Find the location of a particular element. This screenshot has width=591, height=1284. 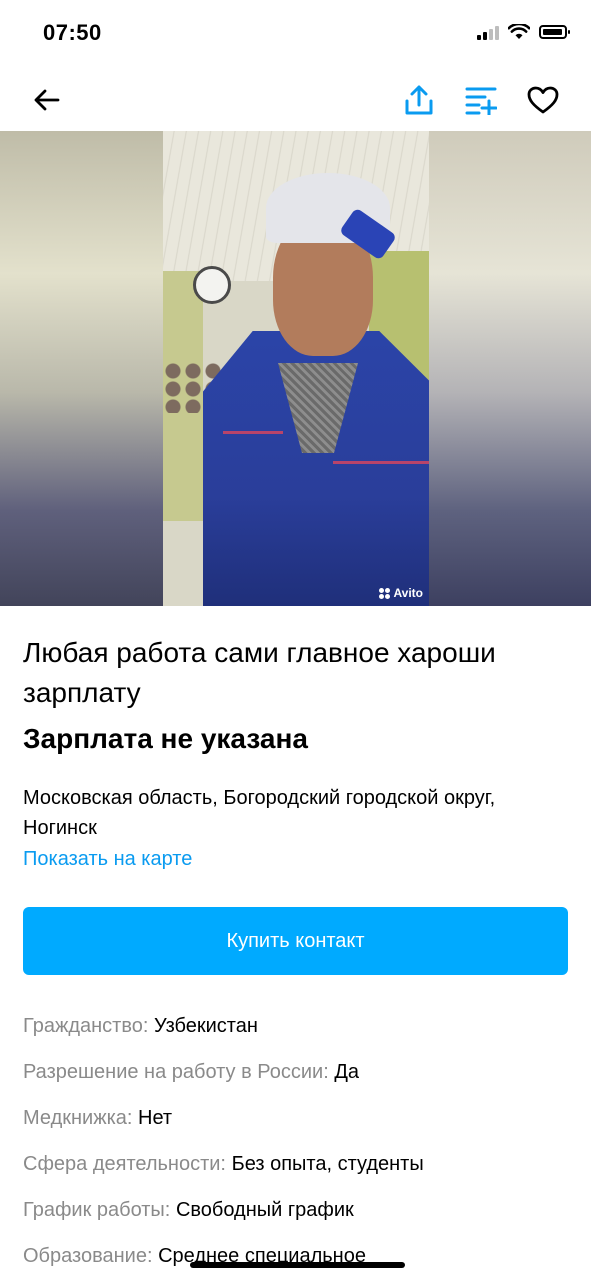

param-row: Разрешение на работу в России: Да is located at coordinates (303, 1077).